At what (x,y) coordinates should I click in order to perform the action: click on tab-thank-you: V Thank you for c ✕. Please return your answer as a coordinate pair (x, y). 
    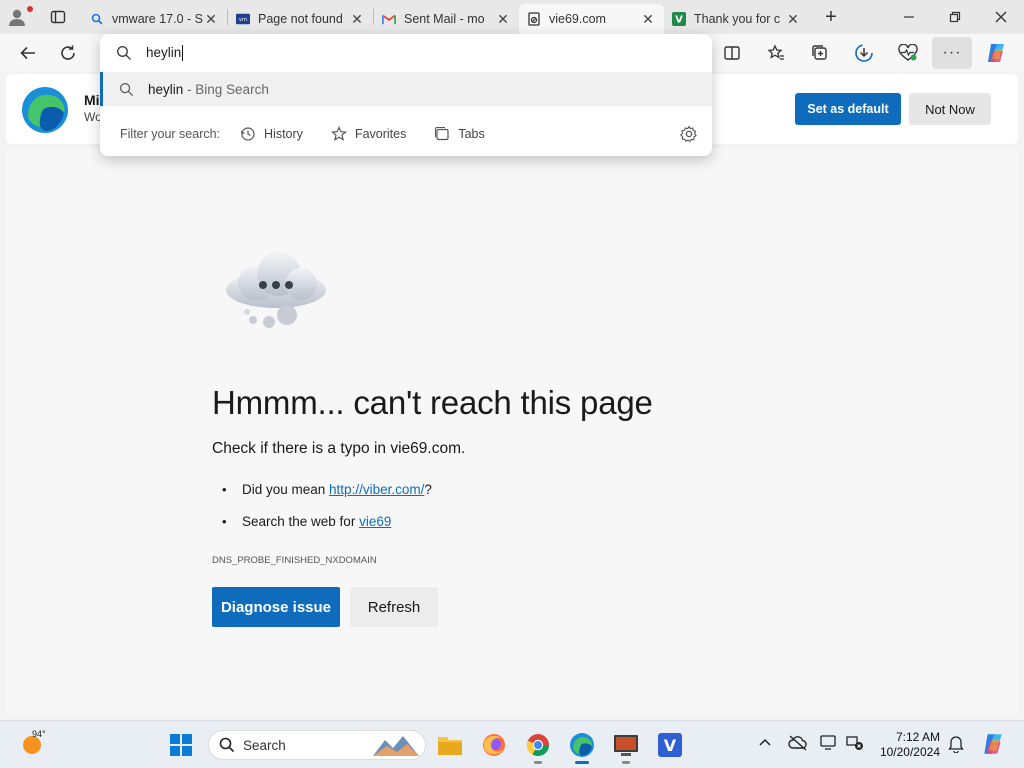
    Looking at the image, I should click on (736, 19).